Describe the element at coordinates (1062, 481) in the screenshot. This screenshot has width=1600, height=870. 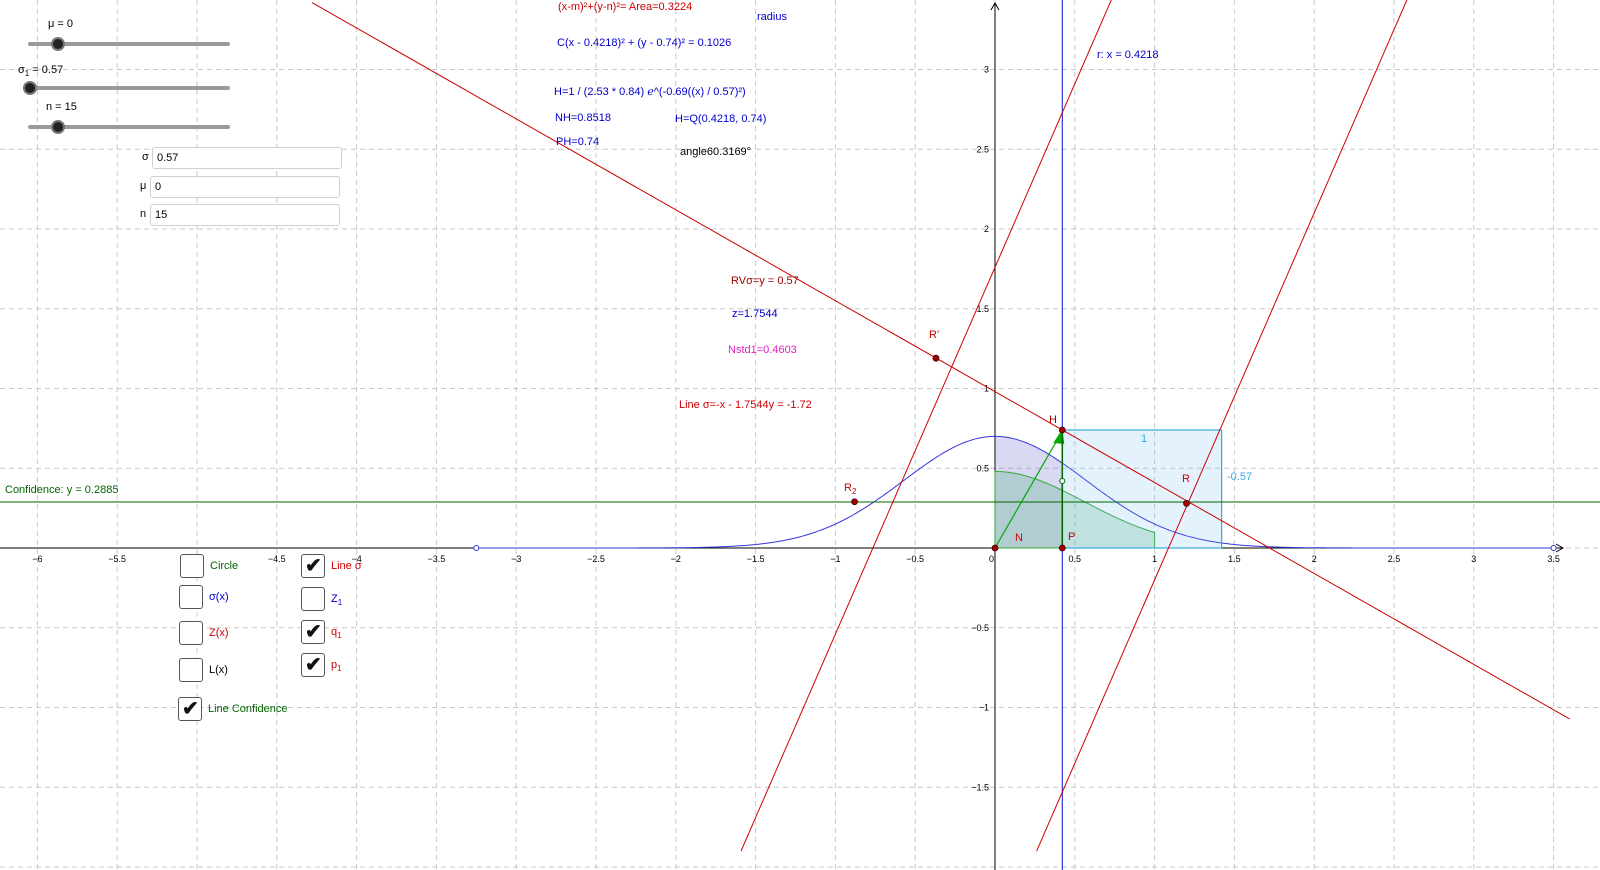
I see `point-midpoint` at that location.